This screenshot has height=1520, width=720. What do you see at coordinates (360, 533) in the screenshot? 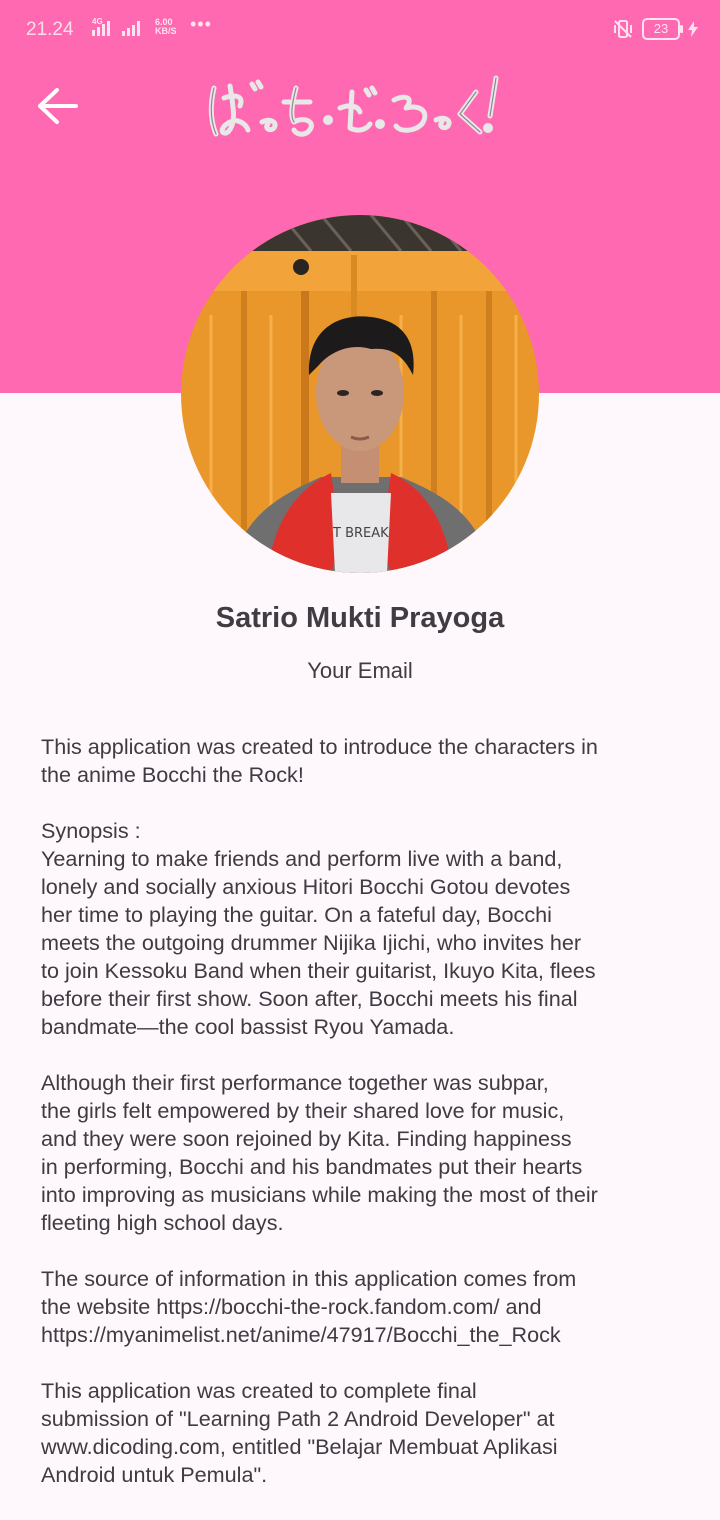
I see `shirt-text: T BREAK` at bounding box center [360, 533].